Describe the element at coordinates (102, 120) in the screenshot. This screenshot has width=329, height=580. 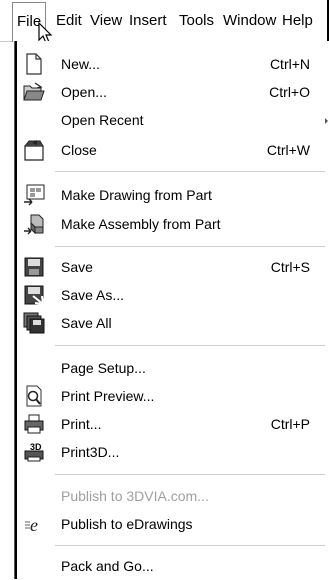
I see `menu-item-label: Open Recent` at that location.